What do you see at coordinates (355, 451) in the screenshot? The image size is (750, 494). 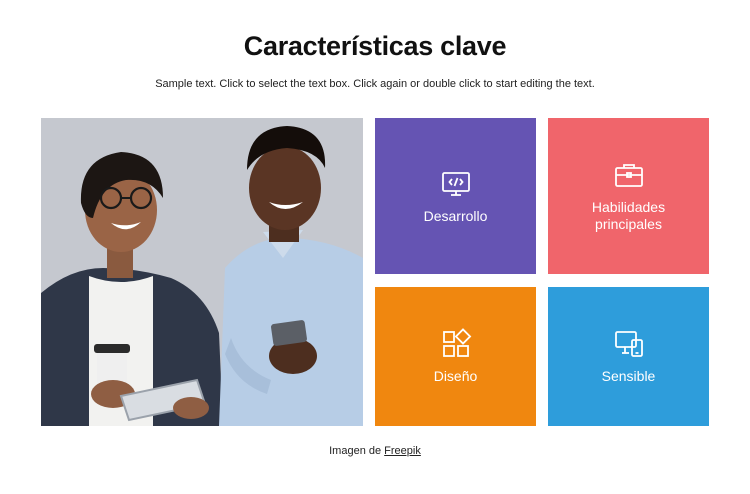 I see `credit-prefix: Imagen de` at bounding box center [355, 451].